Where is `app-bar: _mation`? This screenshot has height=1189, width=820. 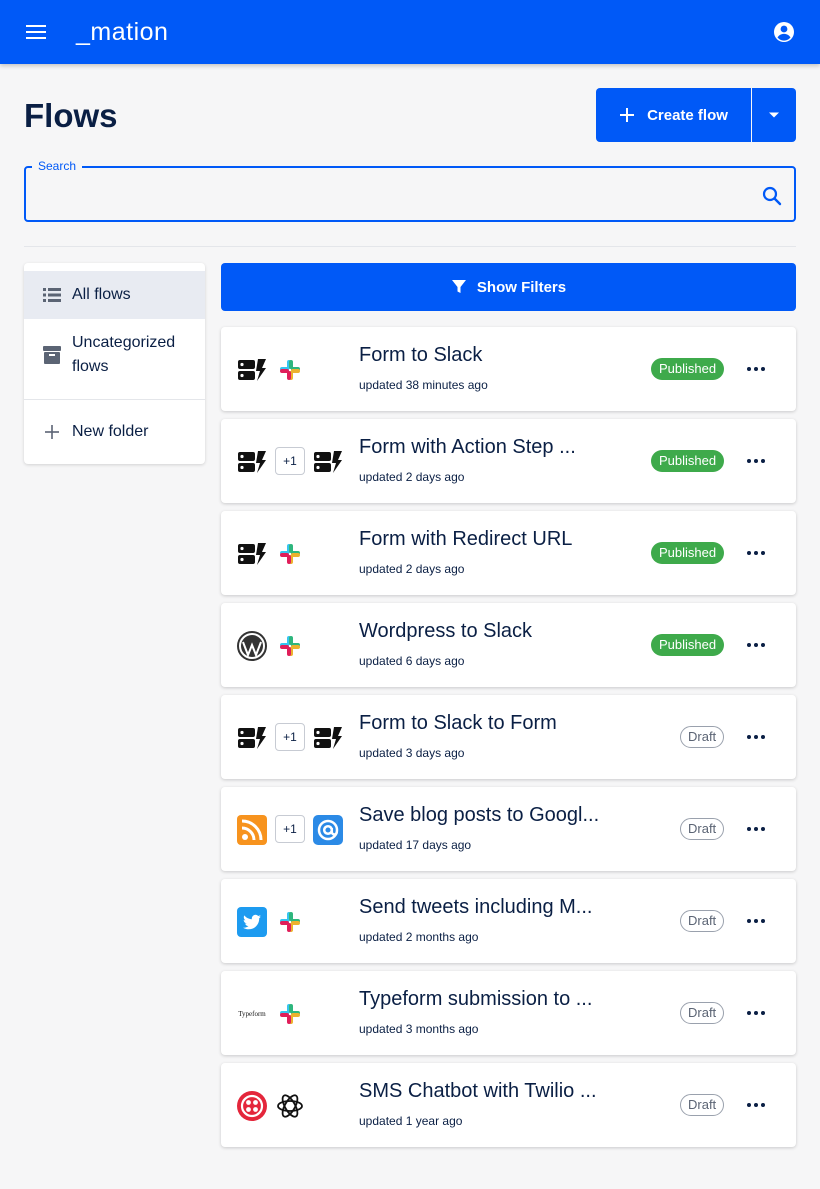
app-bar: _mation is located at coordinates (410, 32).